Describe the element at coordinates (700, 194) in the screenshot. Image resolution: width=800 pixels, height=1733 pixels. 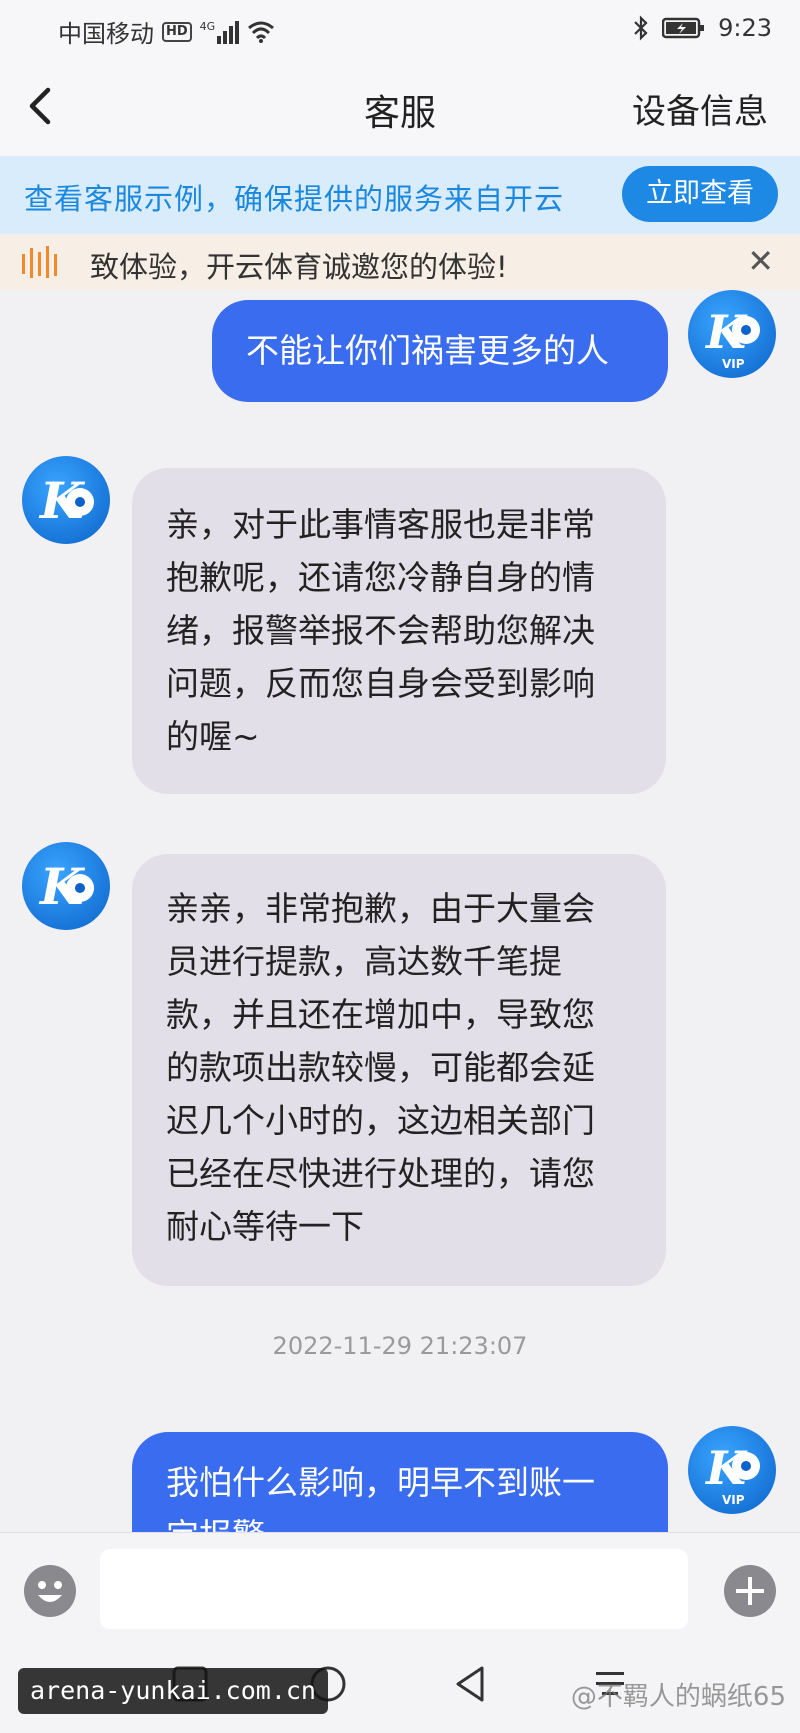
I see `view-now-button: 立即查看` at that location.